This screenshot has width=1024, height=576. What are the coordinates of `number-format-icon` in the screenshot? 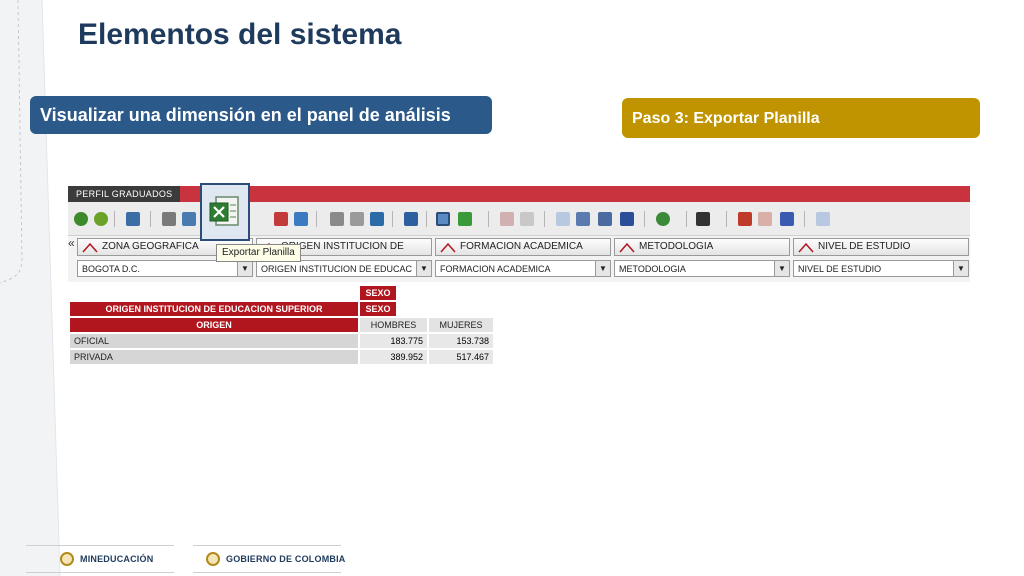 It's located at (563, 219).